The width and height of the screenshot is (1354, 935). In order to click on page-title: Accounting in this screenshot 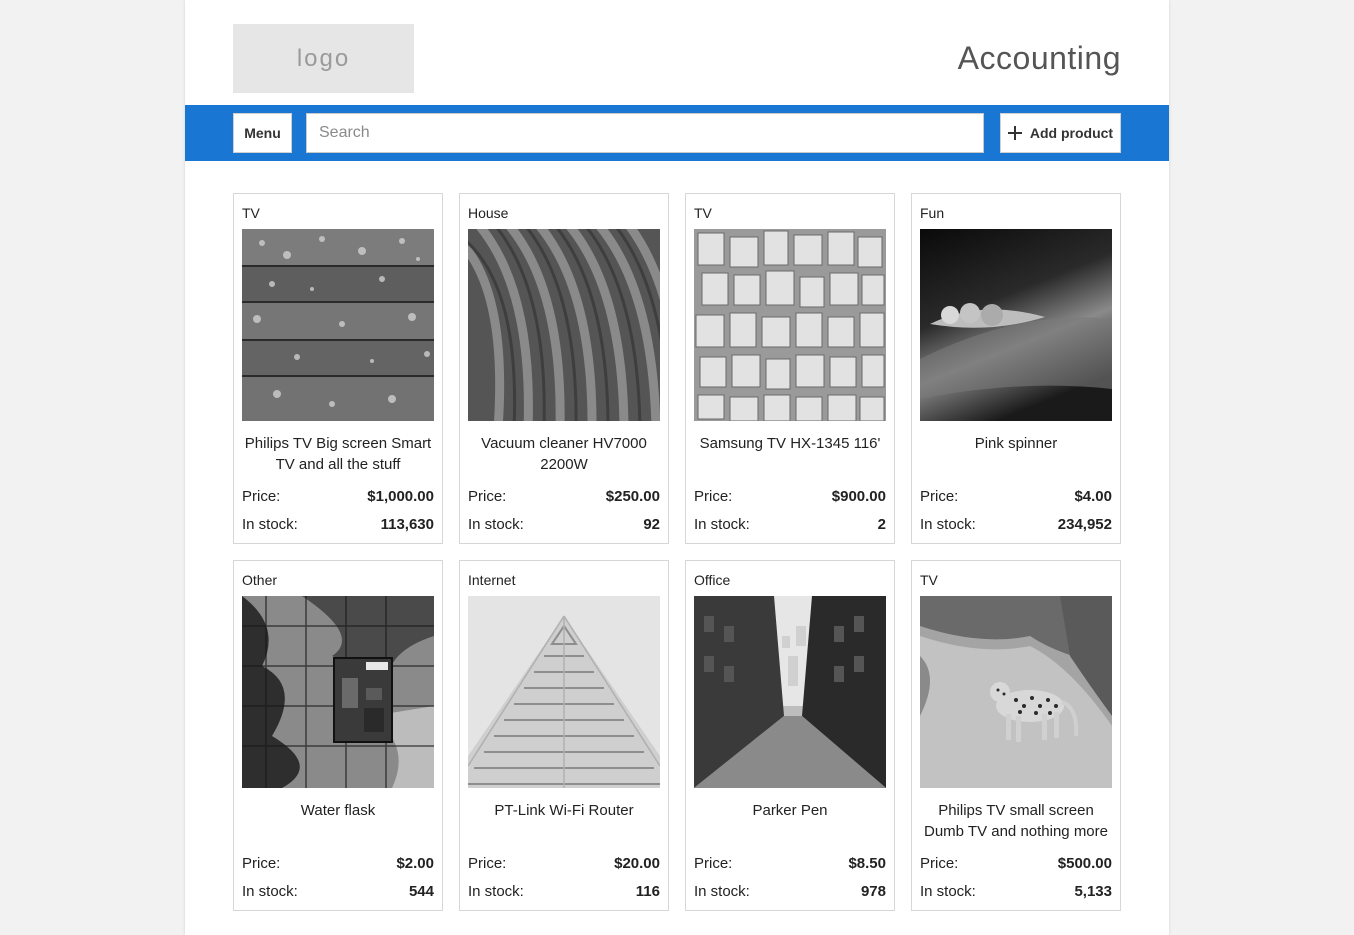, I will do `click(1039, 58)`.